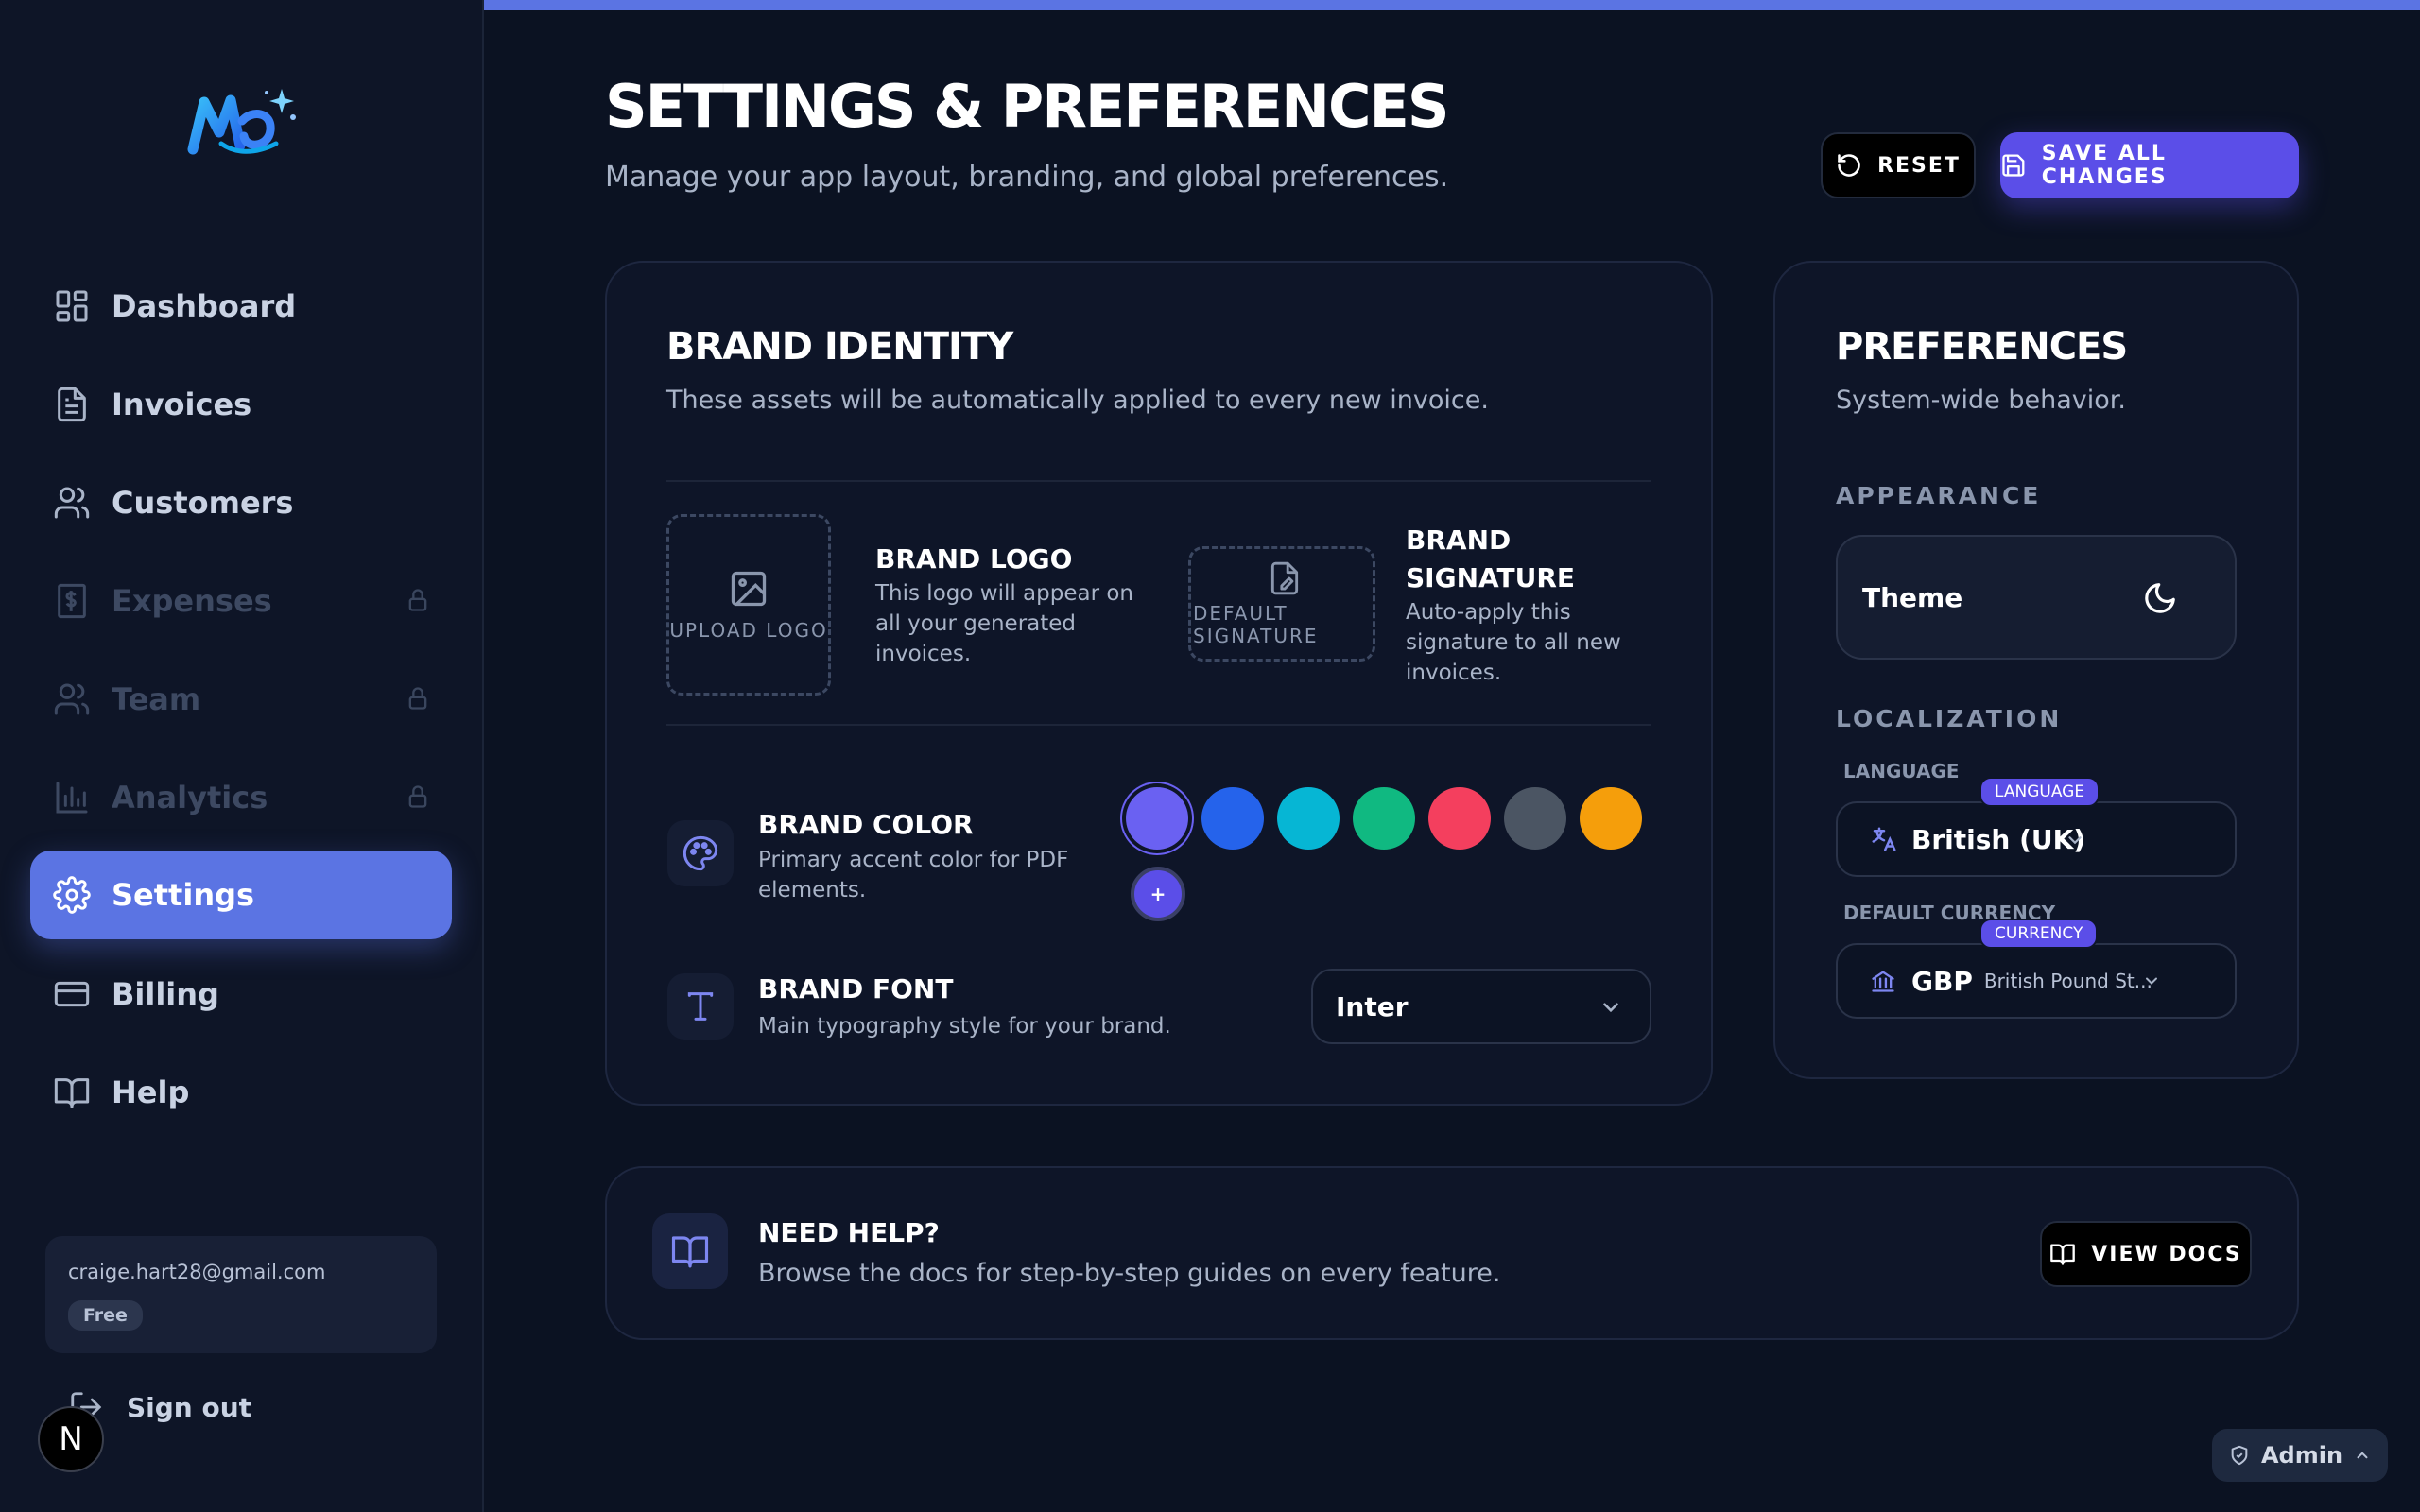  I want to click on dashboard-icon, so click(72, 306).